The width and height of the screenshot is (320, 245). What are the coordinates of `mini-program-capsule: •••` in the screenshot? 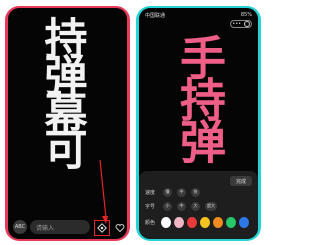 It's located at (241, 24).